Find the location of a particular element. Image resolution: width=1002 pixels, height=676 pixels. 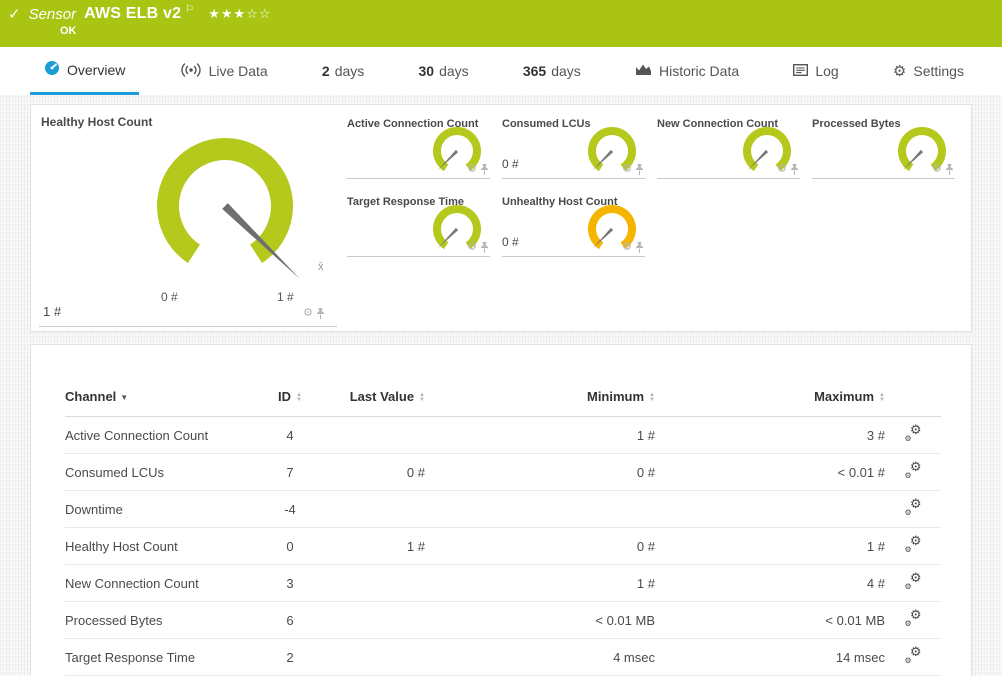

channel-row: Target Response Time 2 4 msec 14 msec ⚙ ⚙ is located at coordinates (503, 657).